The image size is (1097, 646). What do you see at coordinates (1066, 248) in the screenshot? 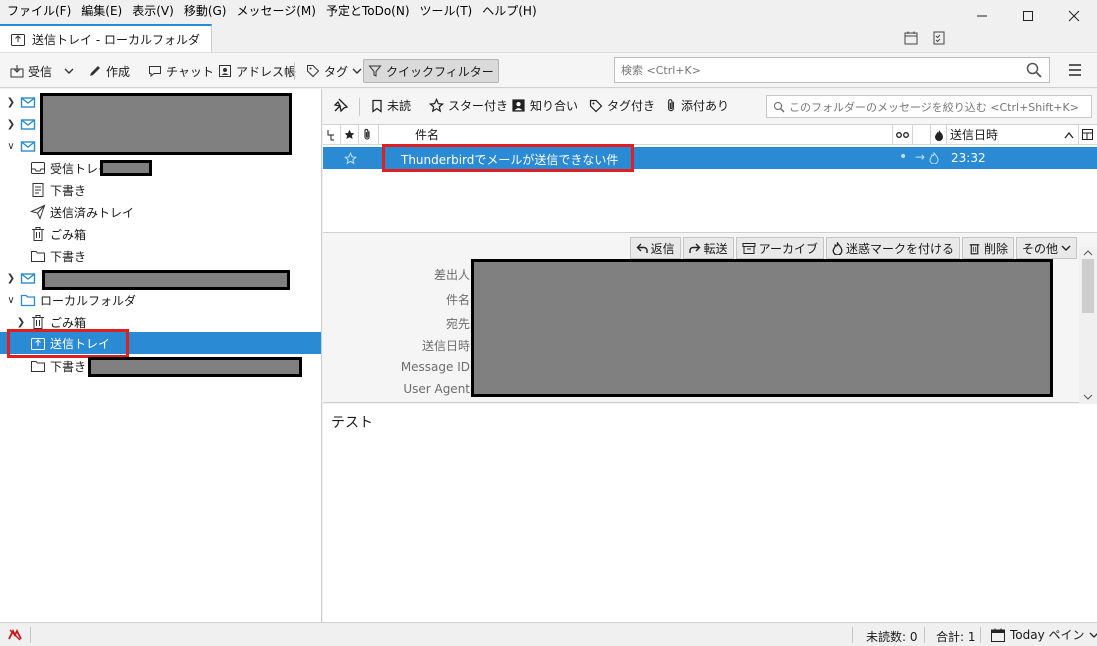
I see `chevron-down-icon` at bounding box center [1066, 248].